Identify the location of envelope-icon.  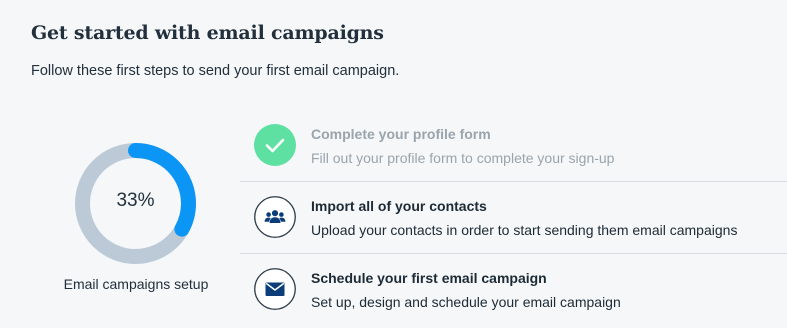
(275, 289).